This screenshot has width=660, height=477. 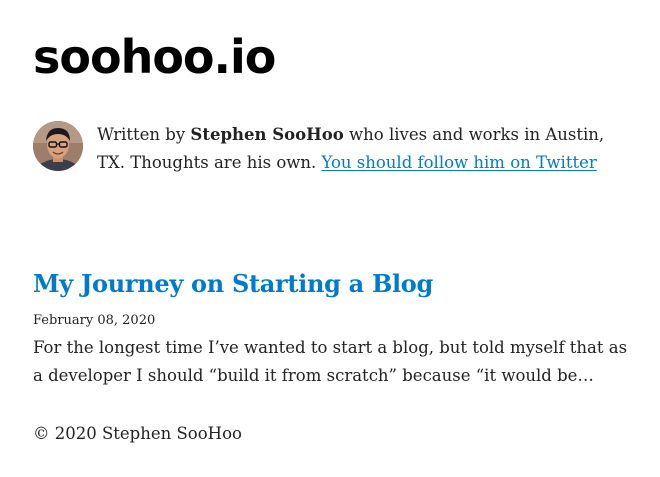 What do you see at coordinates (267, 134) in the screenshot?
I see `bio-author-name: Stephen SooHoo` at bounding box center [267, 134].